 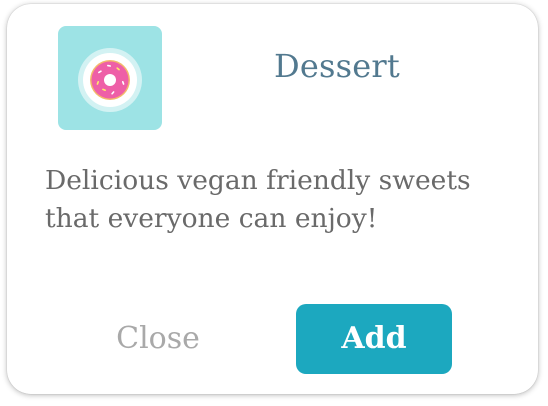 I want to click on dialog-title: Dessert, so click(x=337, y=66).